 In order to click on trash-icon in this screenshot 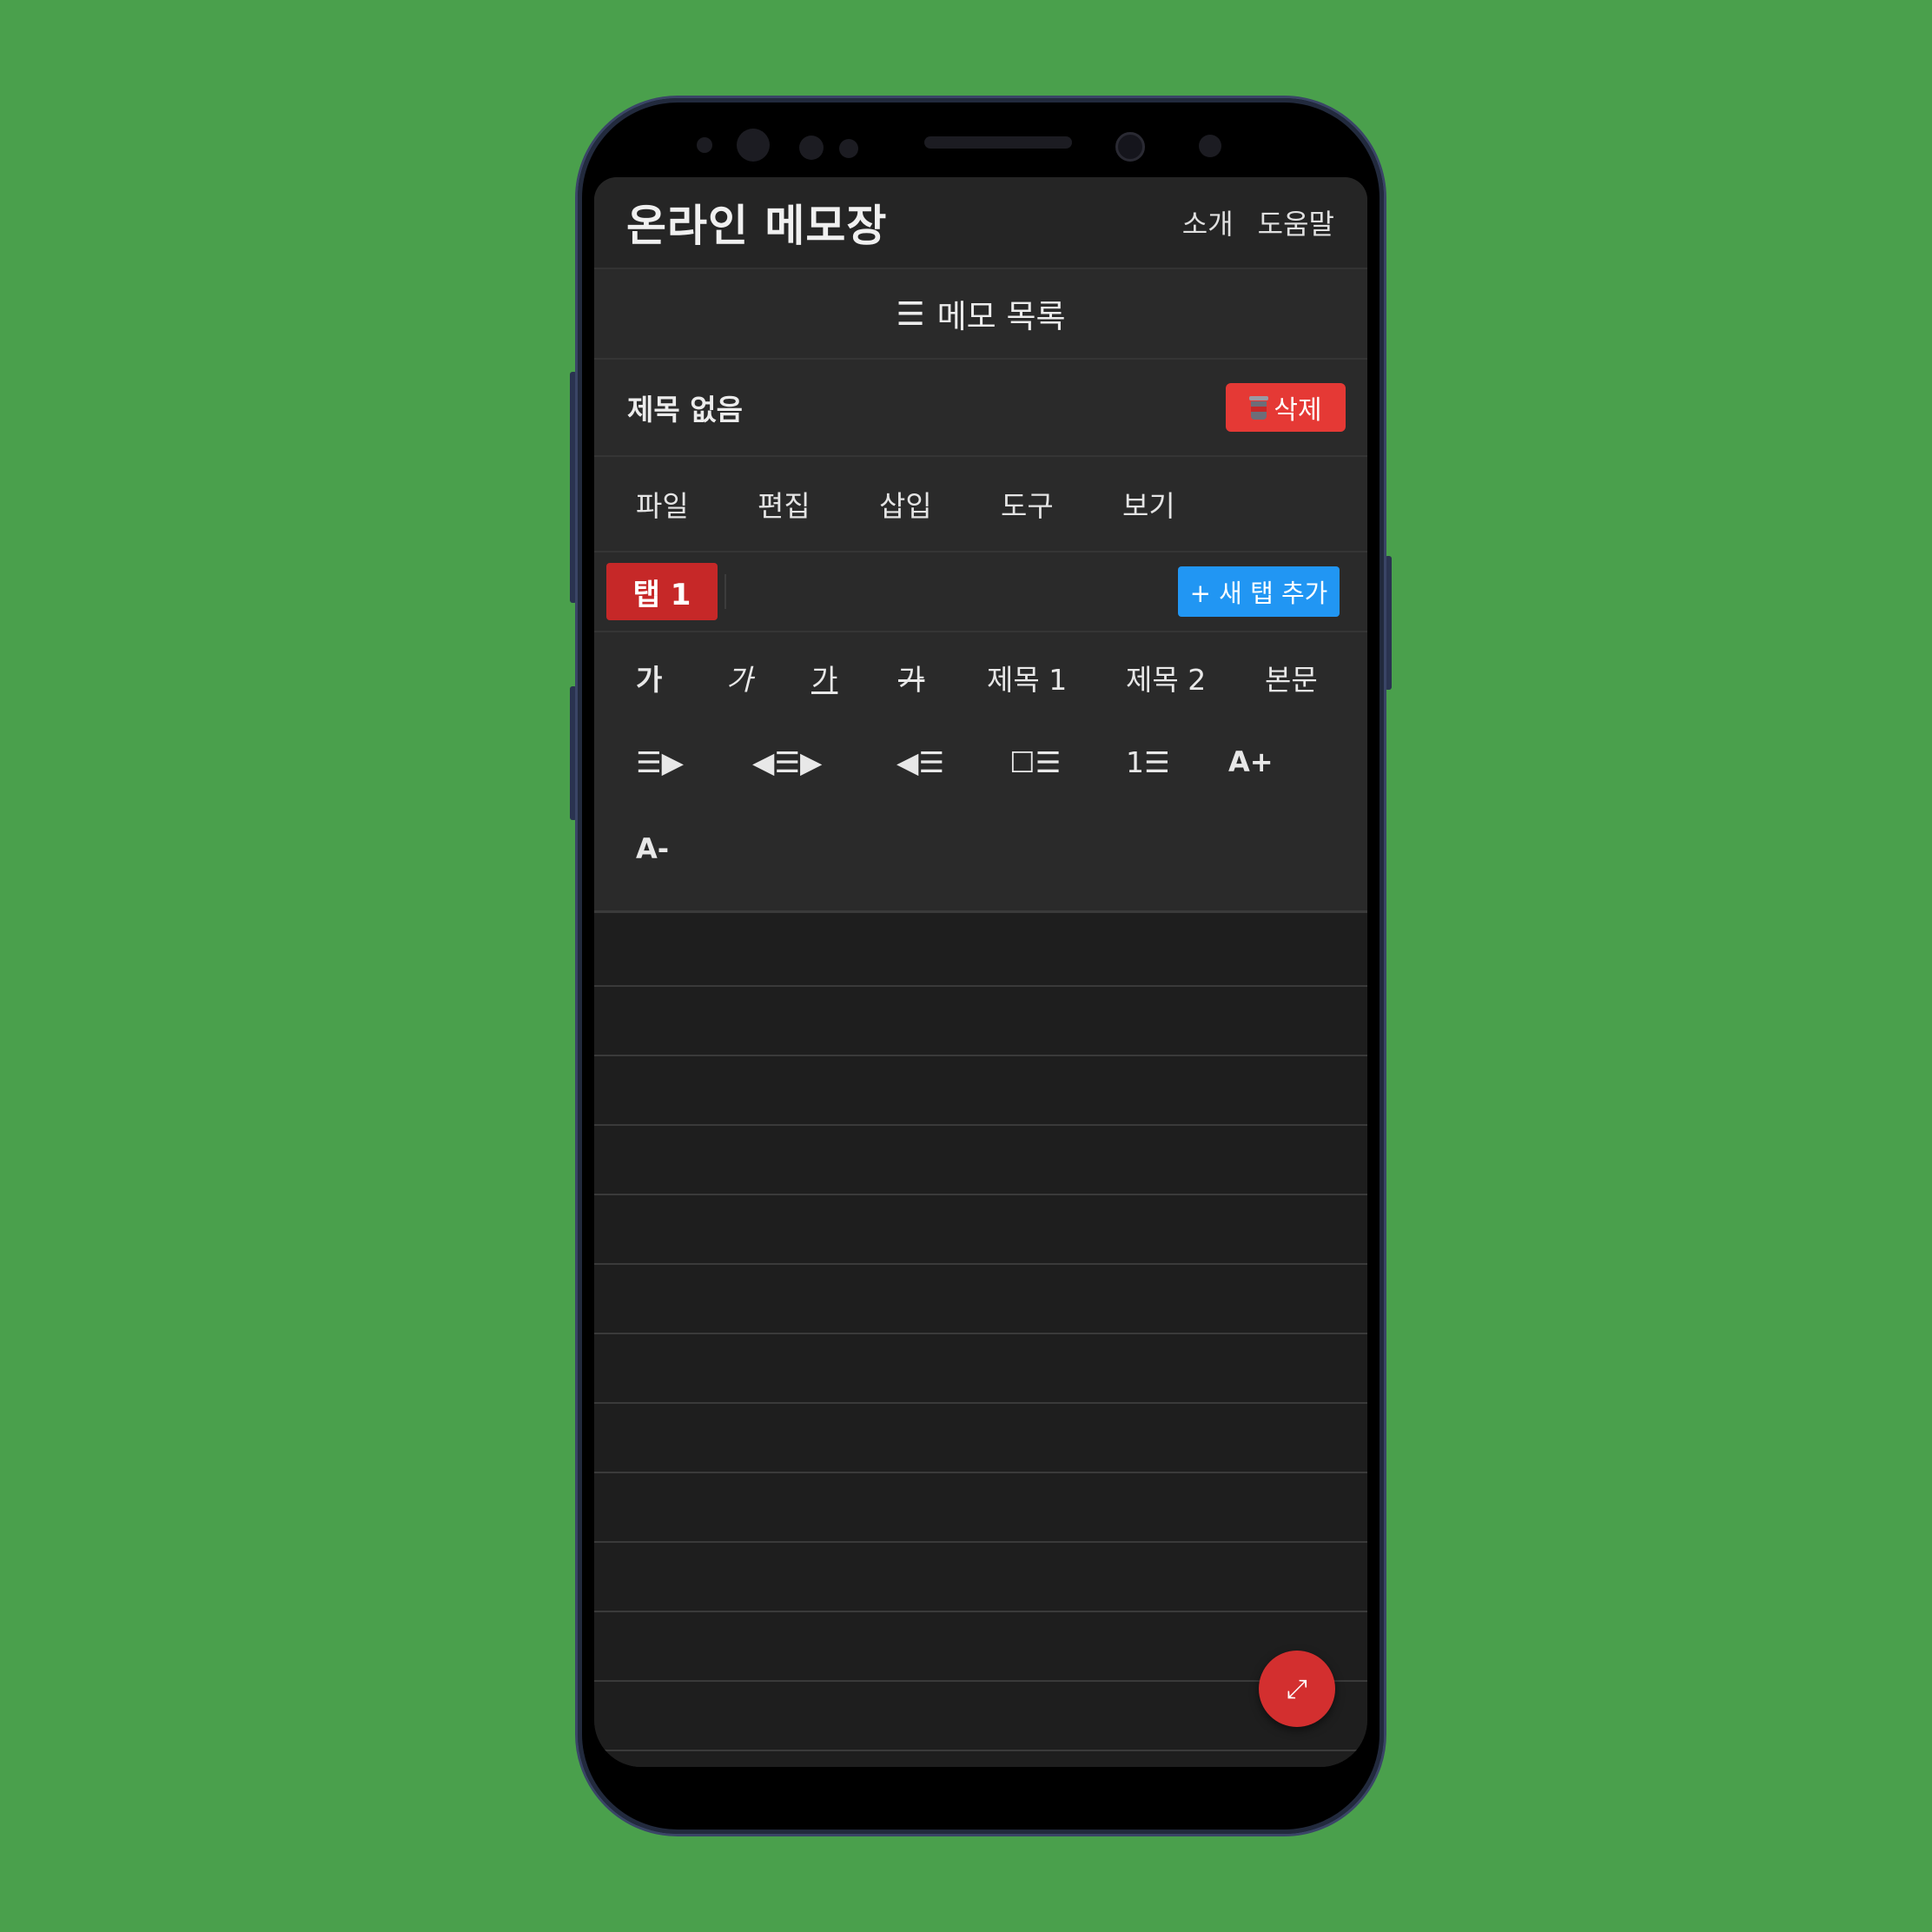, I will do `click(1259, 407)`.